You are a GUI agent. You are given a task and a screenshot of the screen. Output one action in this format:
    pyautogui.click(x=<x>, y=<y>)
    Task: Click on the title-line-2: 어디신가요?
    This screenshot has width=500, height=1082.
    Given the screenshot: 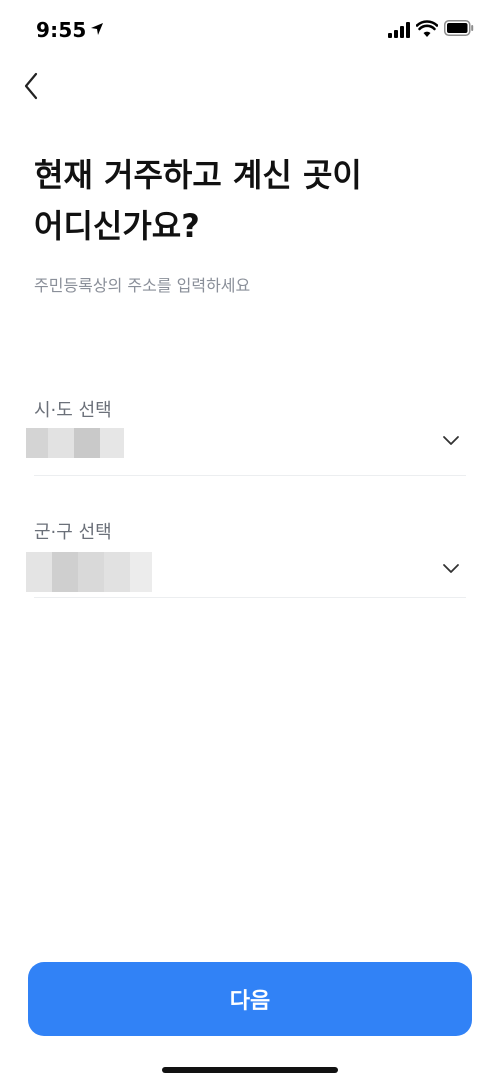 What is the action you would take?
    pyautogui.click(x=117, y=226)
    